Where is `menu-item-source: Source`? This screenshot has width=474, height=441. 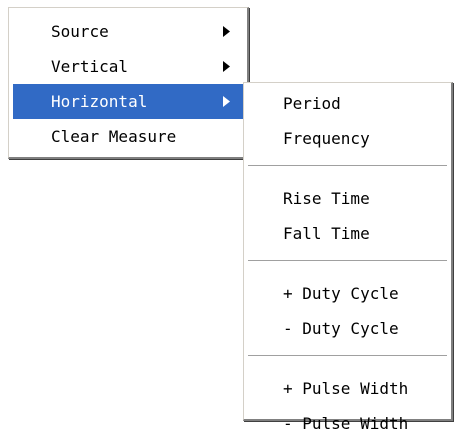 menu-item-source: Source is located at coordinates (128, 31).